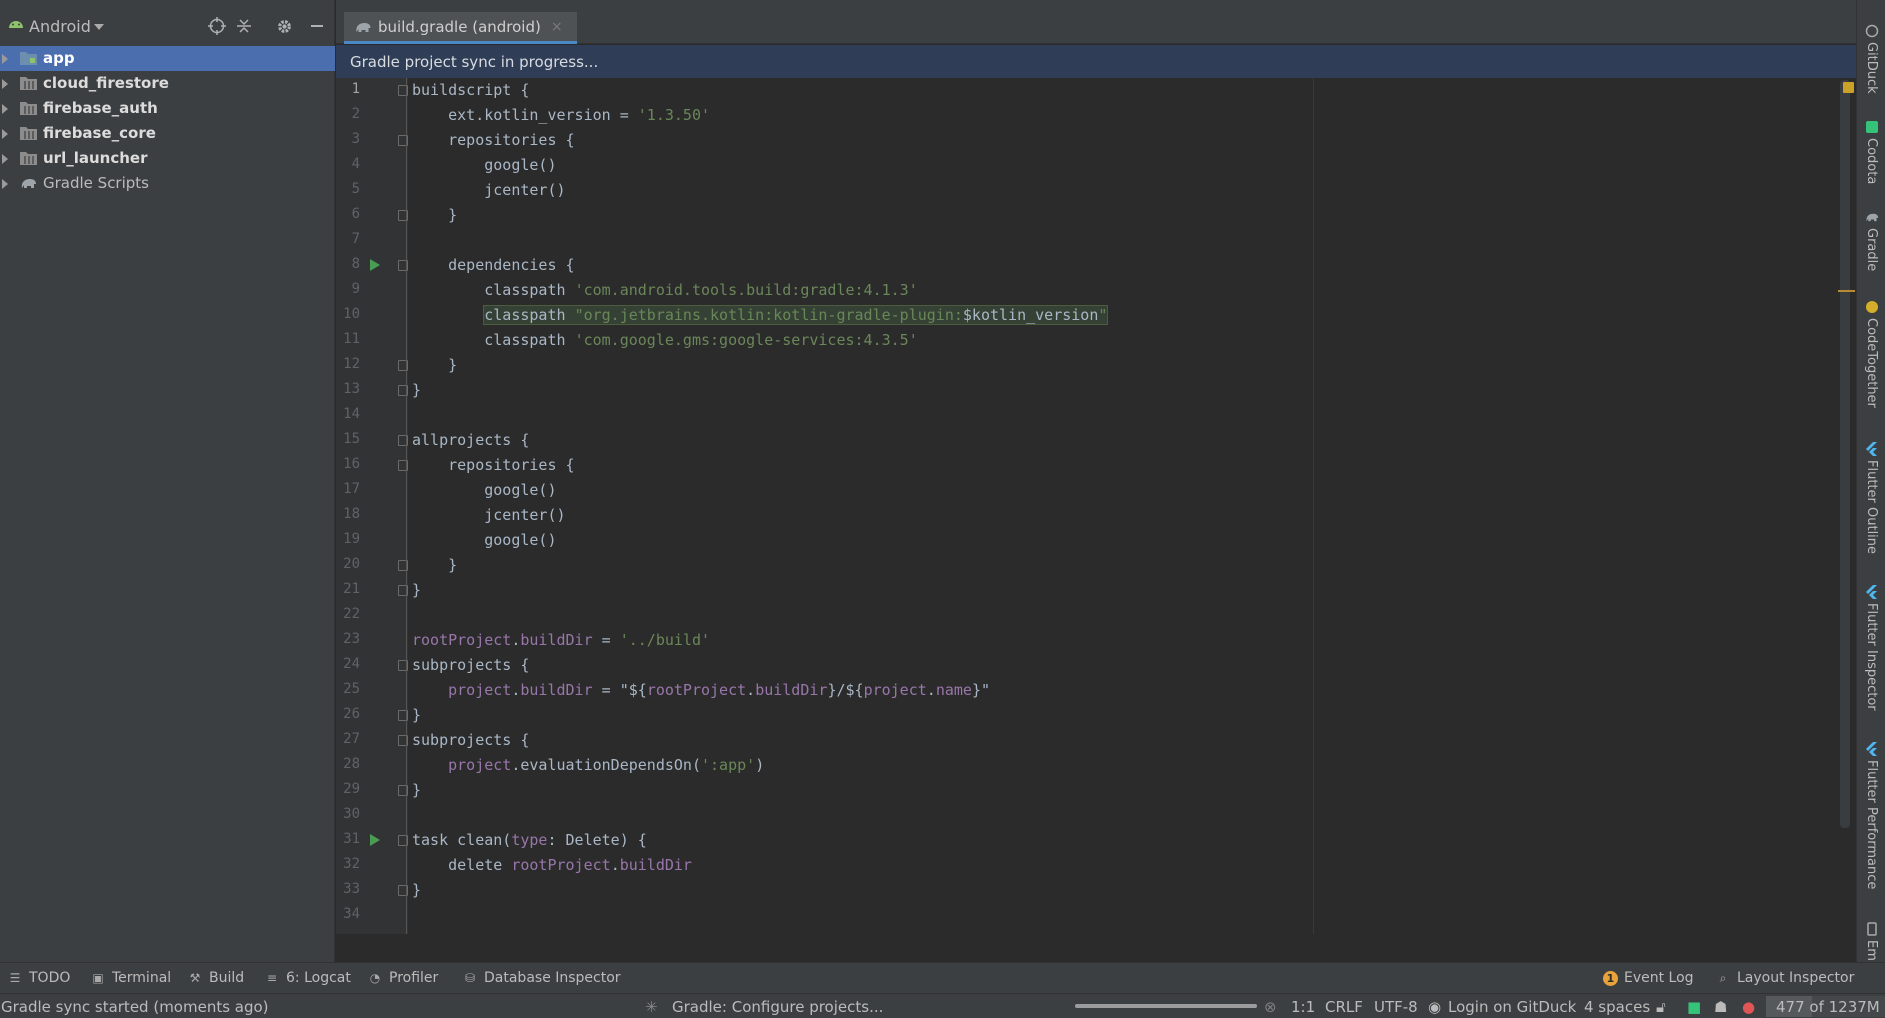 This screenshot has width=1885, height=1018. I want to click on minimize-icon, so click(317, 26).